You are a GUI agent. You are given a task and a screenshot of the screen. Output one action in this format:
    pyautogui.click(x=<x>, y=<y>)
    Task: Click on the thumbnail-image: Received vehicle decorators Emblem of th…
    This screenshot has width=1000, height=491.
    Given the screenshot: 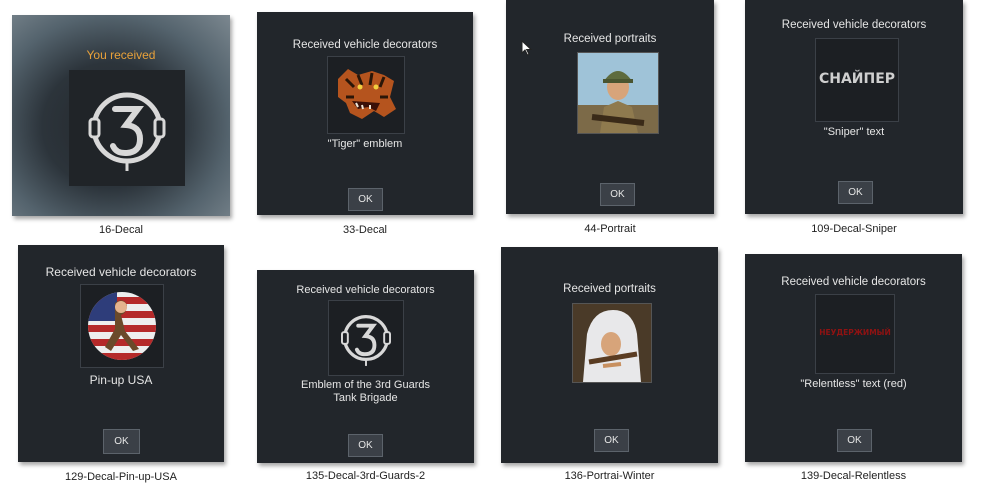 What is the action you would take?
    pyautogui.click(x=365, y=366)
    